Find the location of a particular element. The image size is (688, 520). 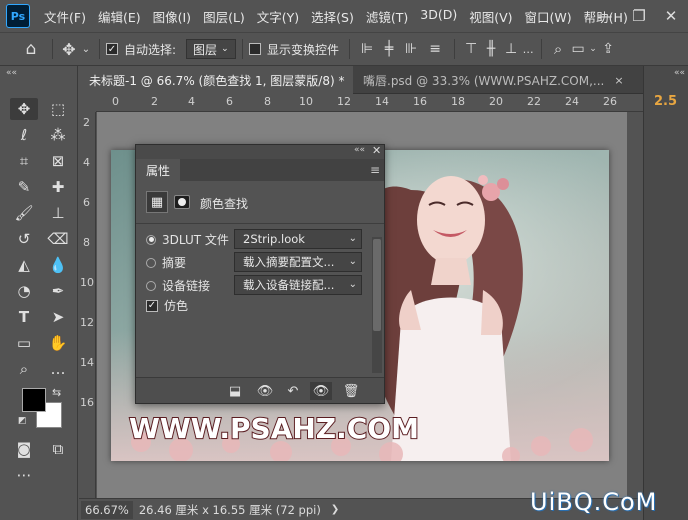

home-icon: ⌂ is located at coordinates (31, 49).